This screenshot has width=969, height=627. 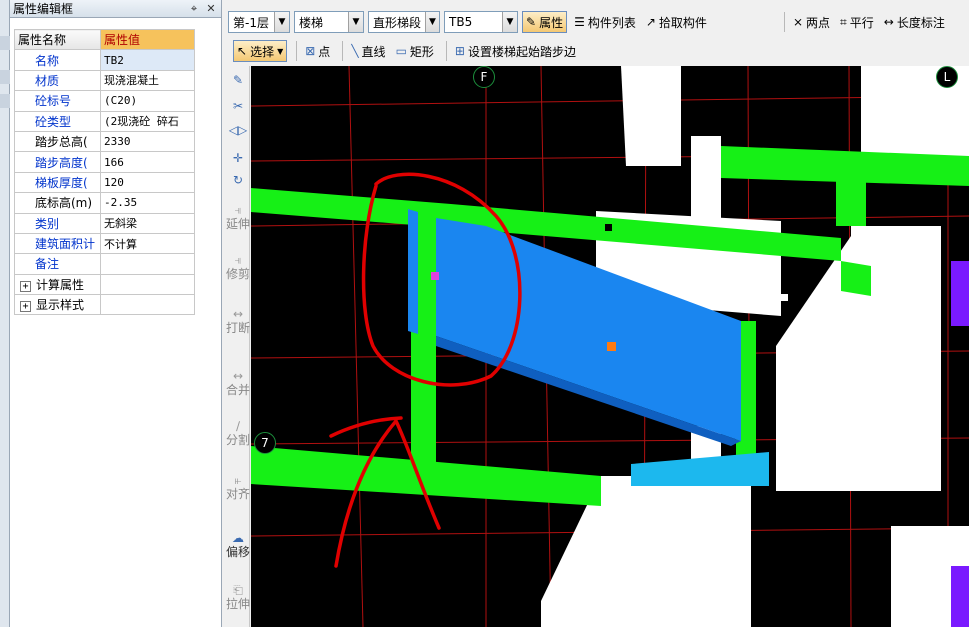 I want to click on parallel-button: ⌗ 平行, so click(x=857, y=22).